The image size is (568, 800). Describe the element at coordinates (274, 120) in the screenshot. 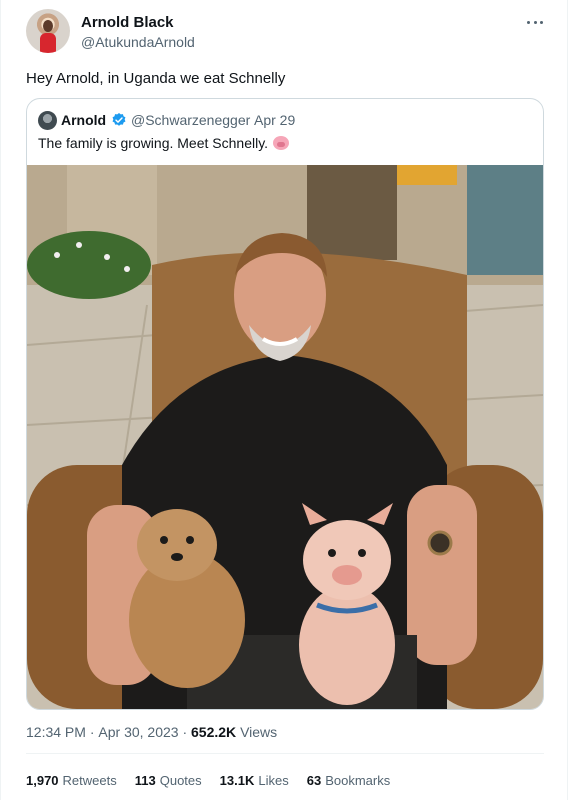

I see `quoted-date: Apr 29` at that location.